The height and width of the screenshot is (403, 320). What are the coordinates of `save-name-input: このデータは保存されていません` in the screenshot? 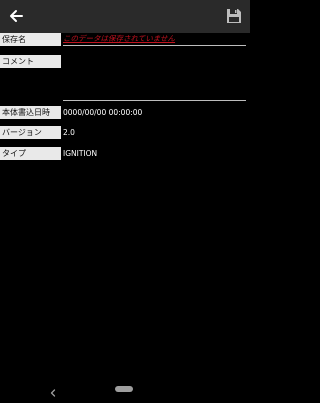 It's located at (154, 39).